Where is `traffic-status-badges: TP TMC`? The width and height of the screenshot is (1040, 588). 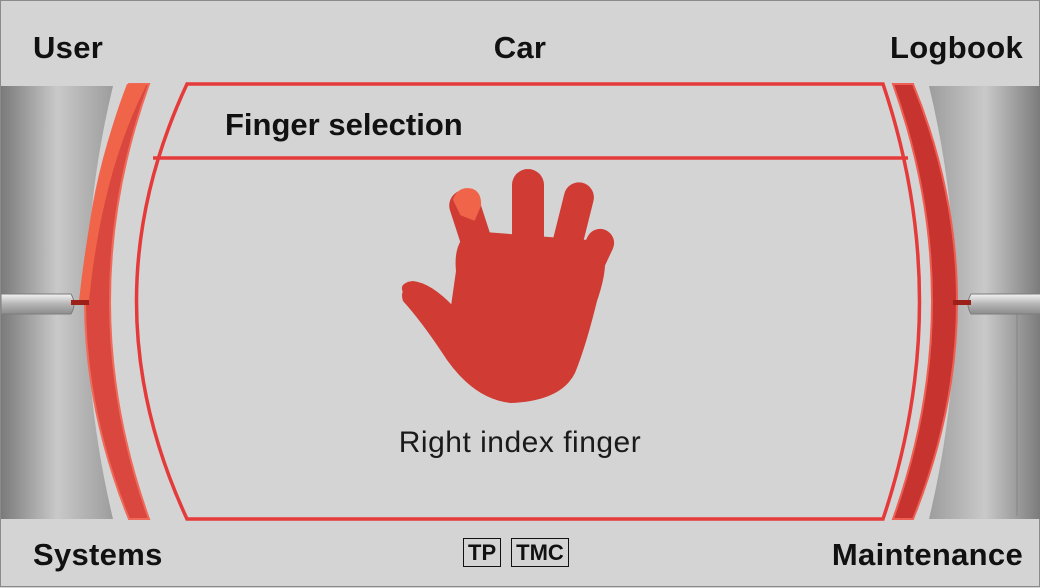
traffic-status-badges: TP TMC is located at coordinates (516, 552).